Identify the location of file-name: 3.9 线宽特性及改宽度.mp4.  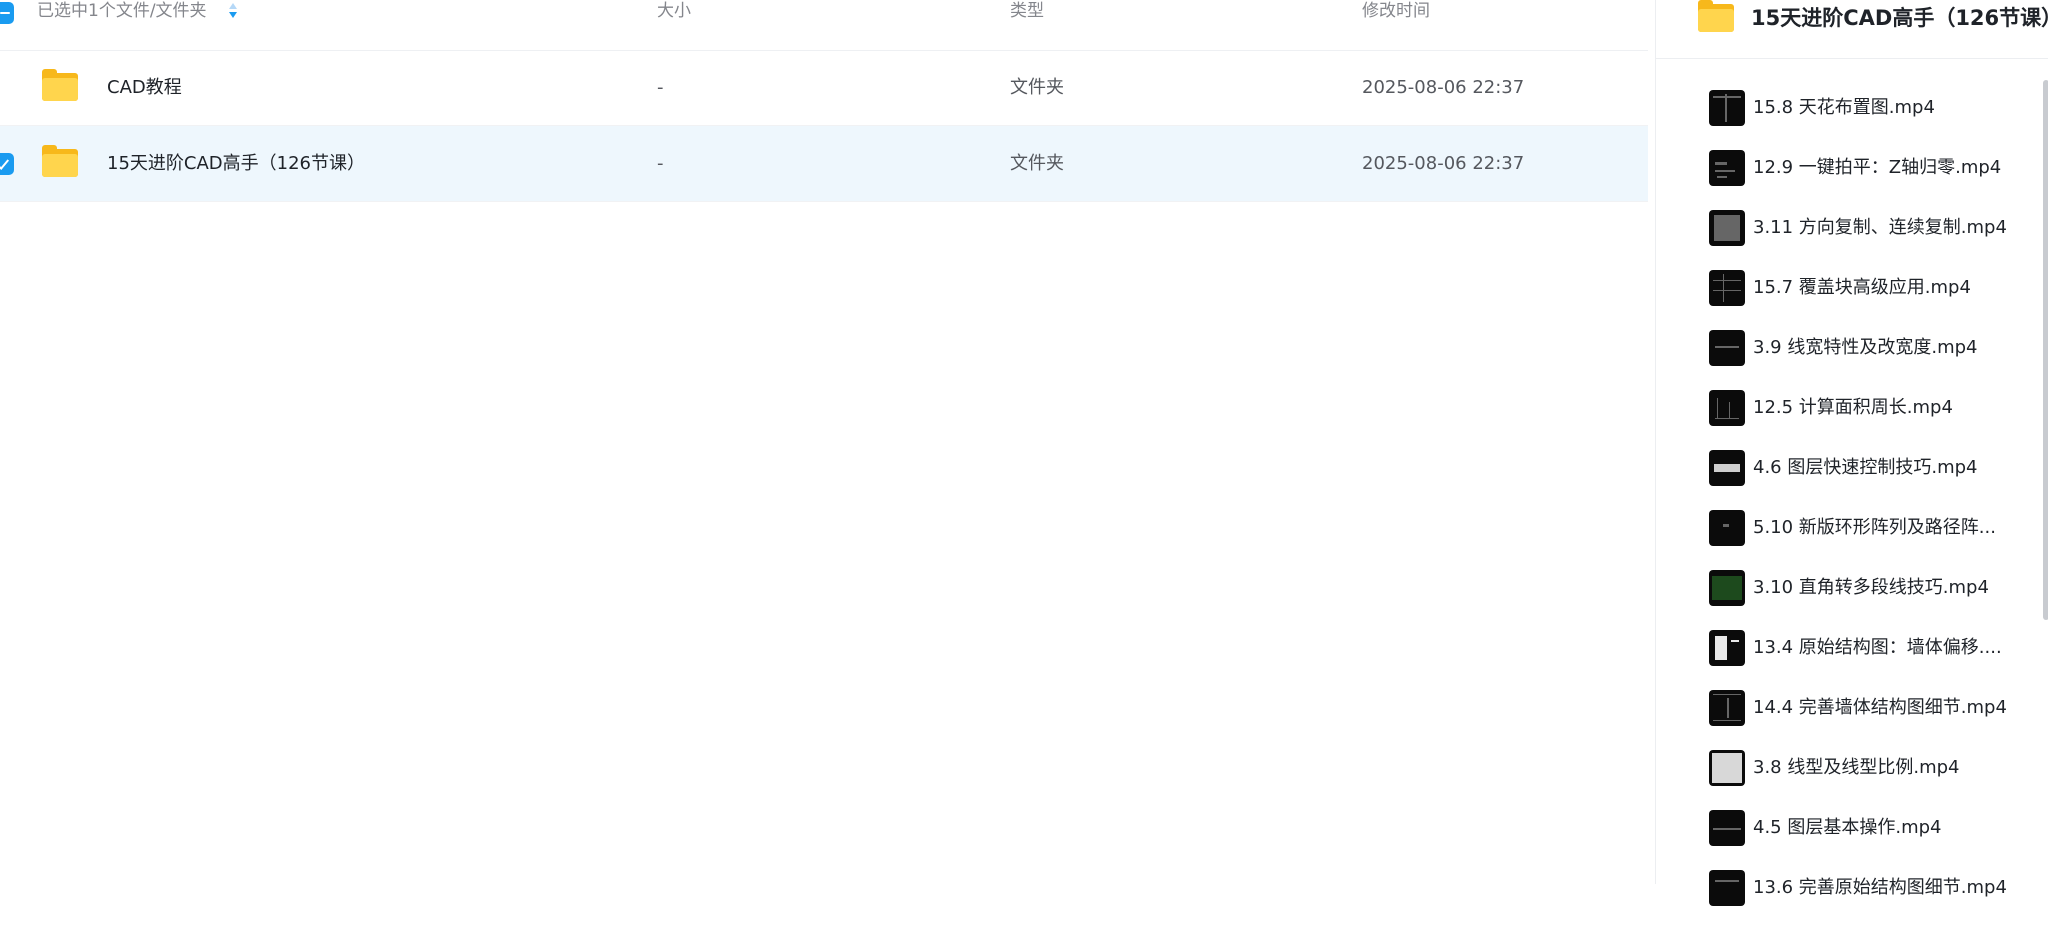
(1888, 348).